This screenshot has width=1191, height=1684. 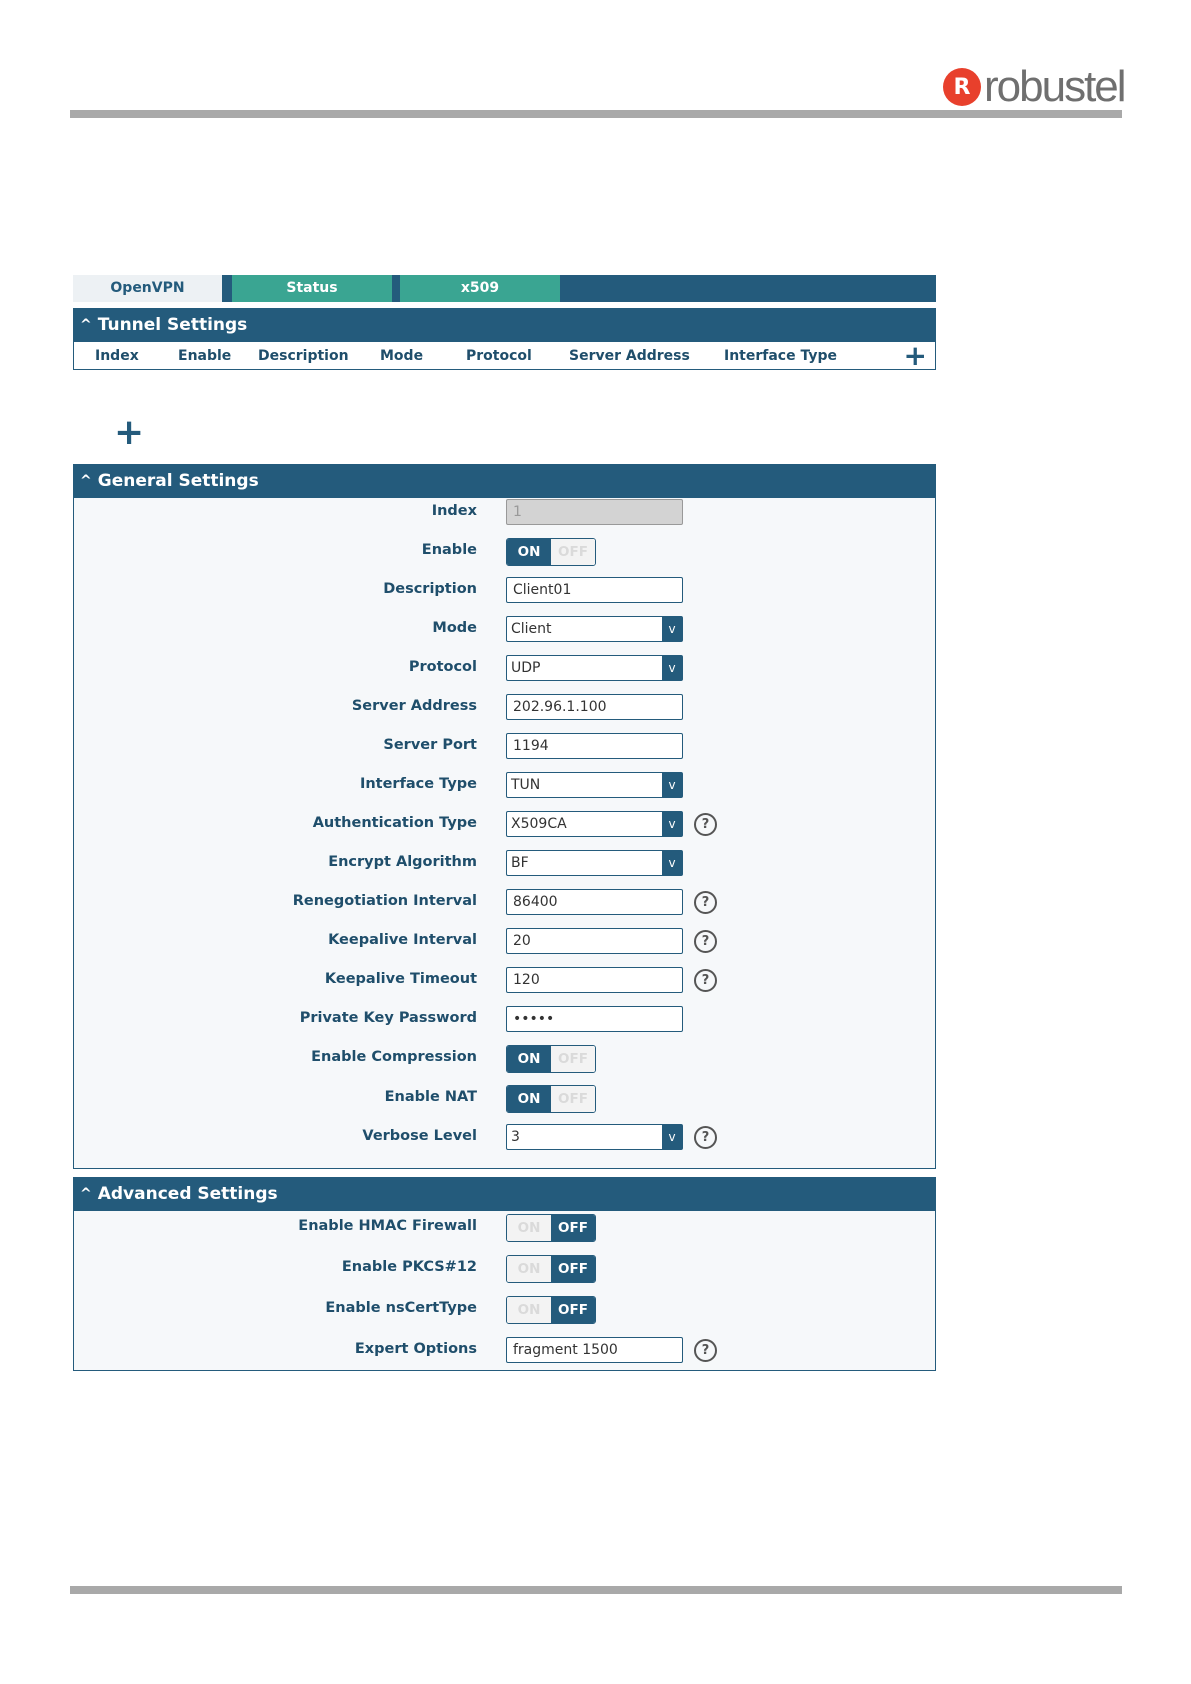 I want to click on enable-toggle: ON OFF, so click(x=551, y=552).